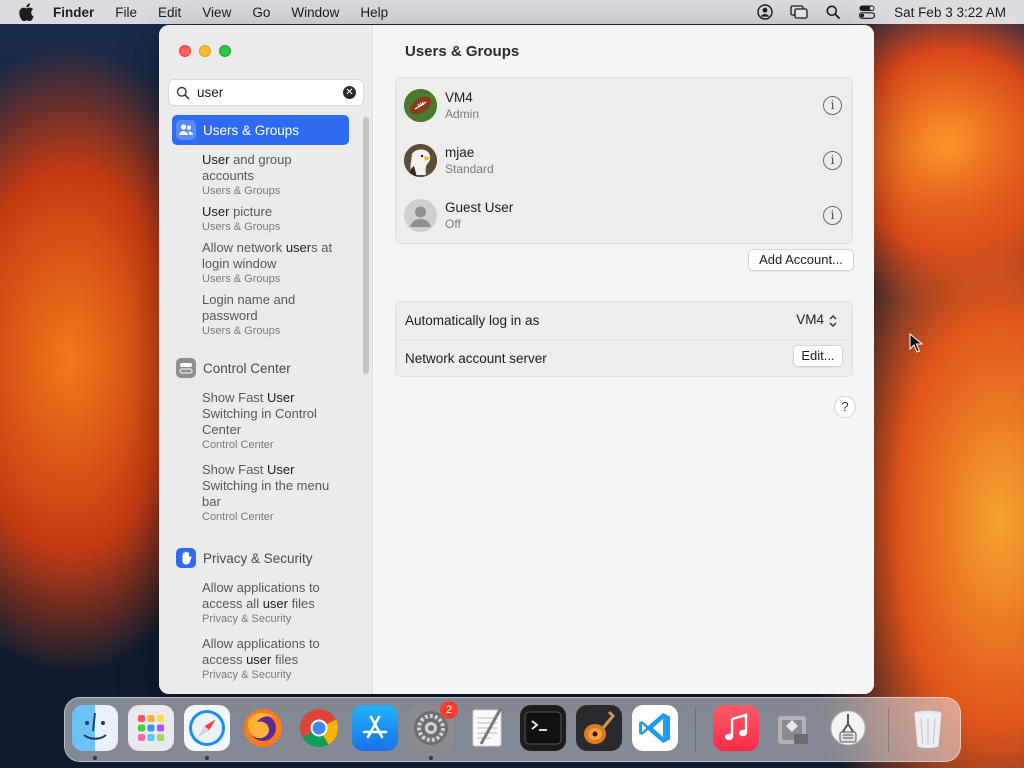 This screenshot has height=768, width=1024. I want to click on sidebar-item-users-groups: User s & Groups, so click(260, 130).